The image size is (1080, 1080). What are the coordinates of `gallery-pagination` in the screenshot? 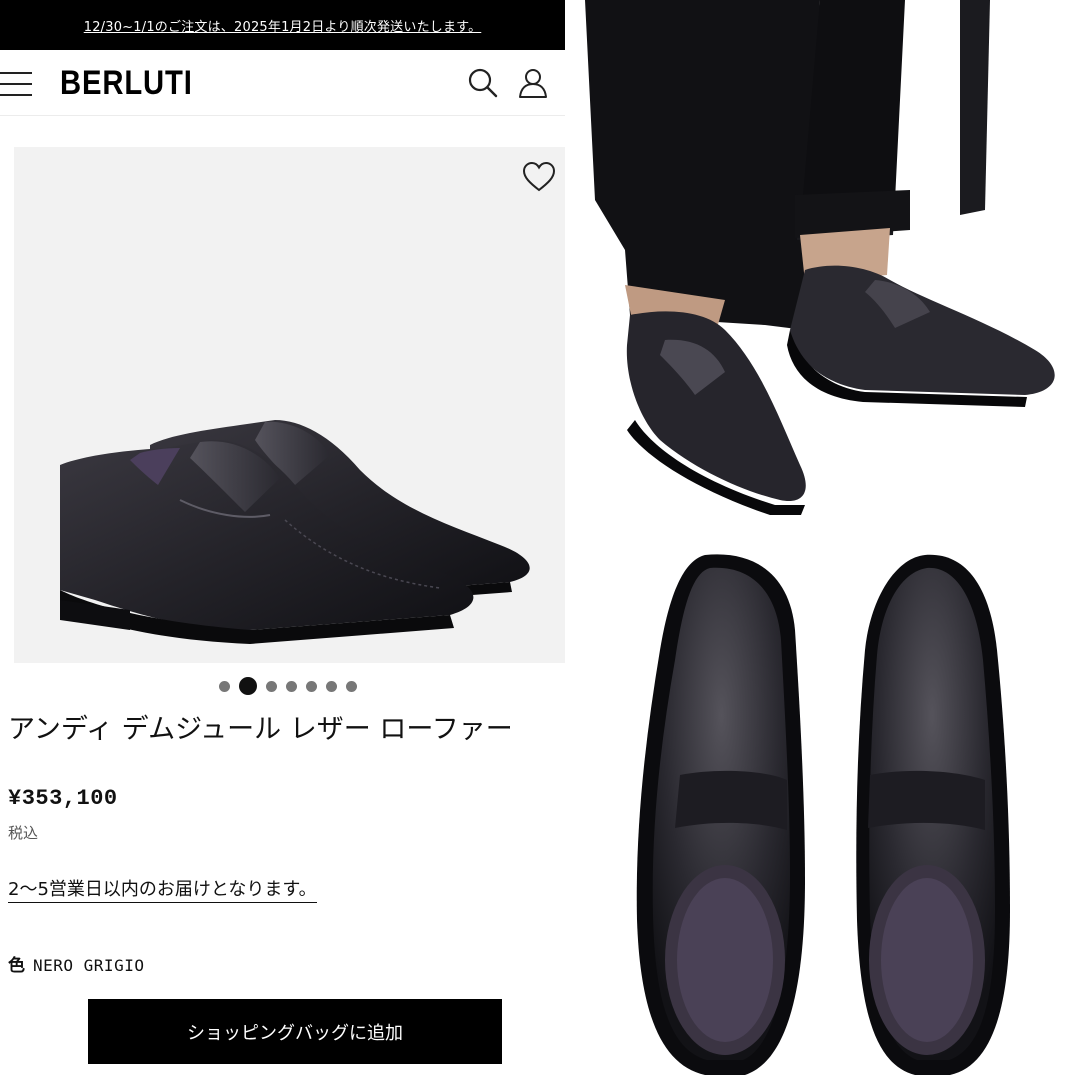 It's located at (288, 686).